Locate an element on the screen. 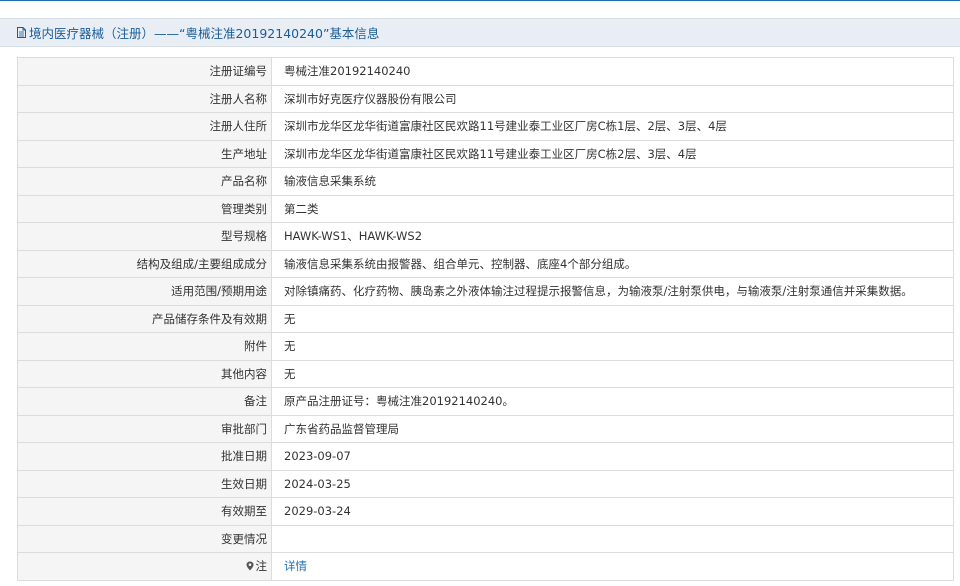  table-row: 注册证编号 粤械注准20192140240 is located at coordinates (485, 71).